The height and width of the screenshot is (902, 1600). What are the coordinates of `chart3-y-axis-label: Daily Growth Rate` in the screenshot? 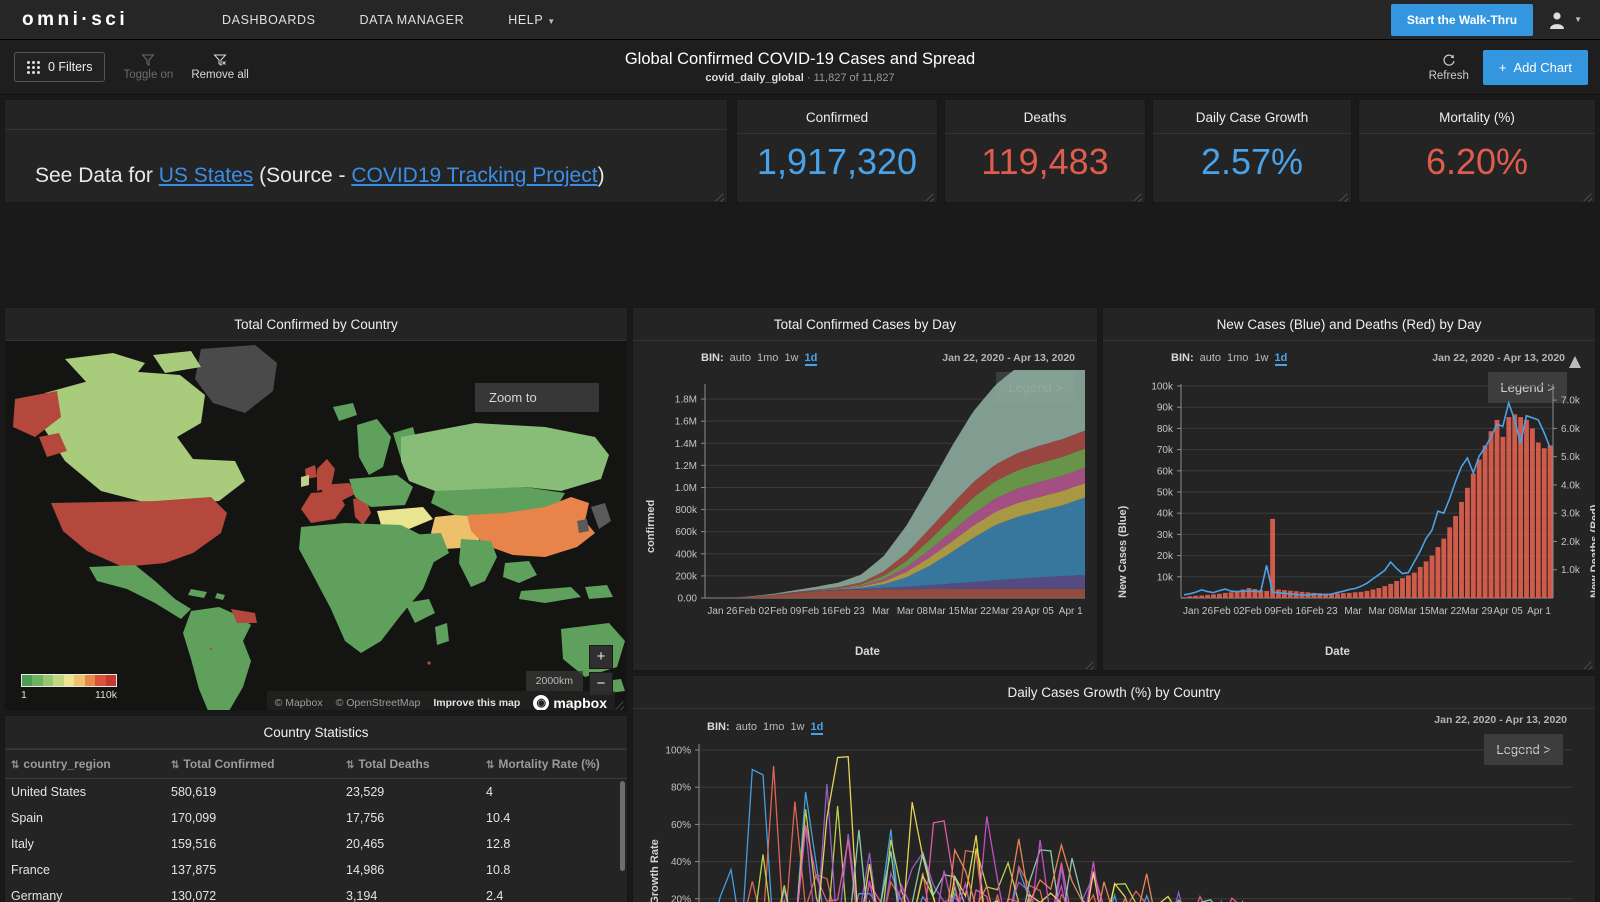 It's located at (655, 870).